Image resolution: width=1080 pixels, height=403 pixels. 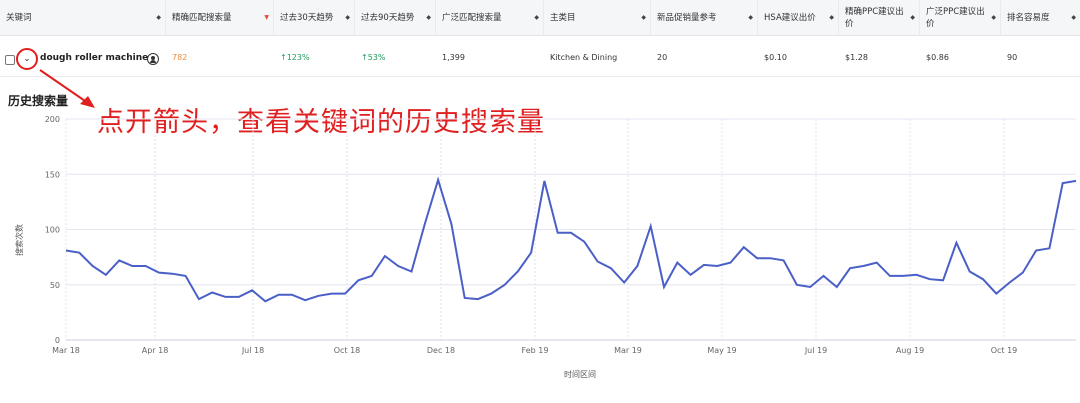 I want to click on y-axis-label: 搜索次数, so click(x=19, y=240).